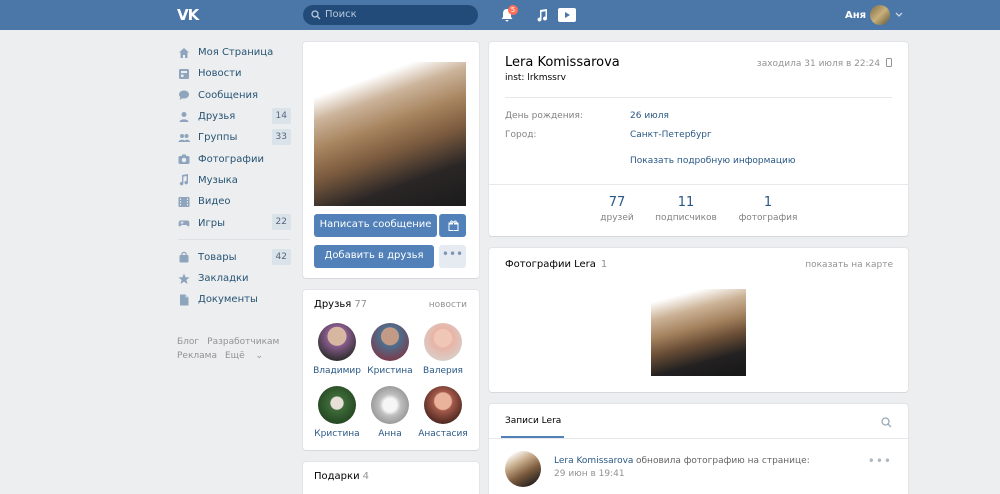 This screenshot has height=494, width=1000. I want to click on sidebar-item-messages: Сообщения, so click(234, 95).